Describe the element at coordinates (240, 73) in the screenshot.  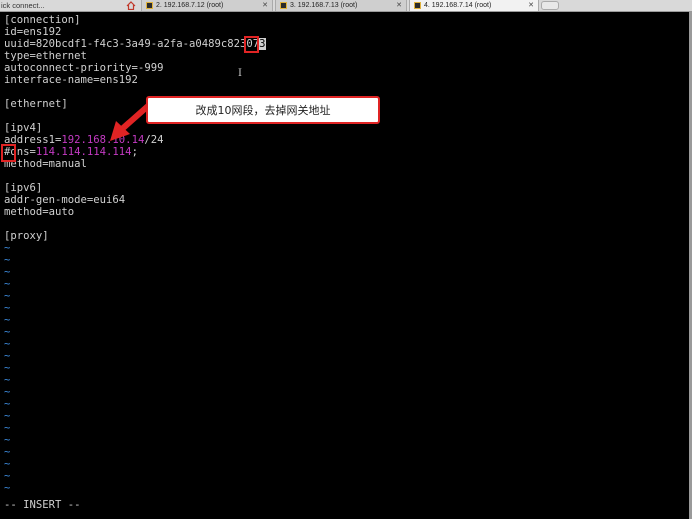
I see `mouse-ibeam-icon: I` at that location.